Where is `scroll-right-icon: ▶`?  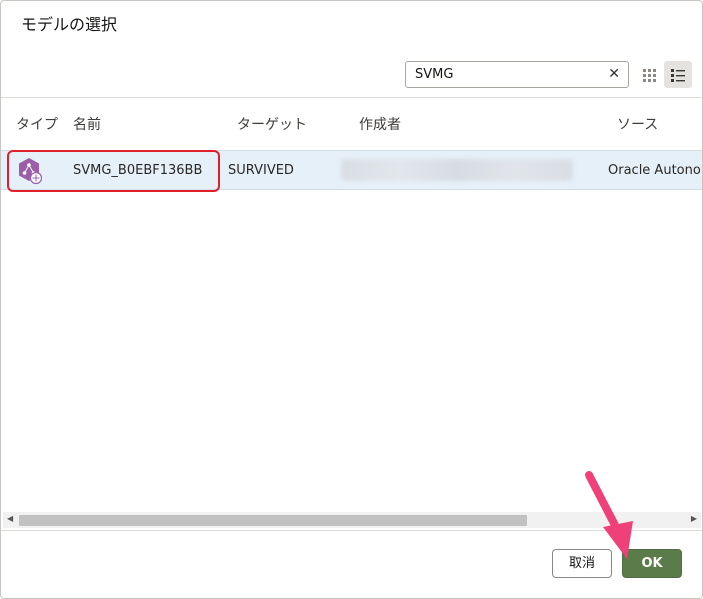 scroll-right-icon: ▶ is located at coordinates (694, 518).